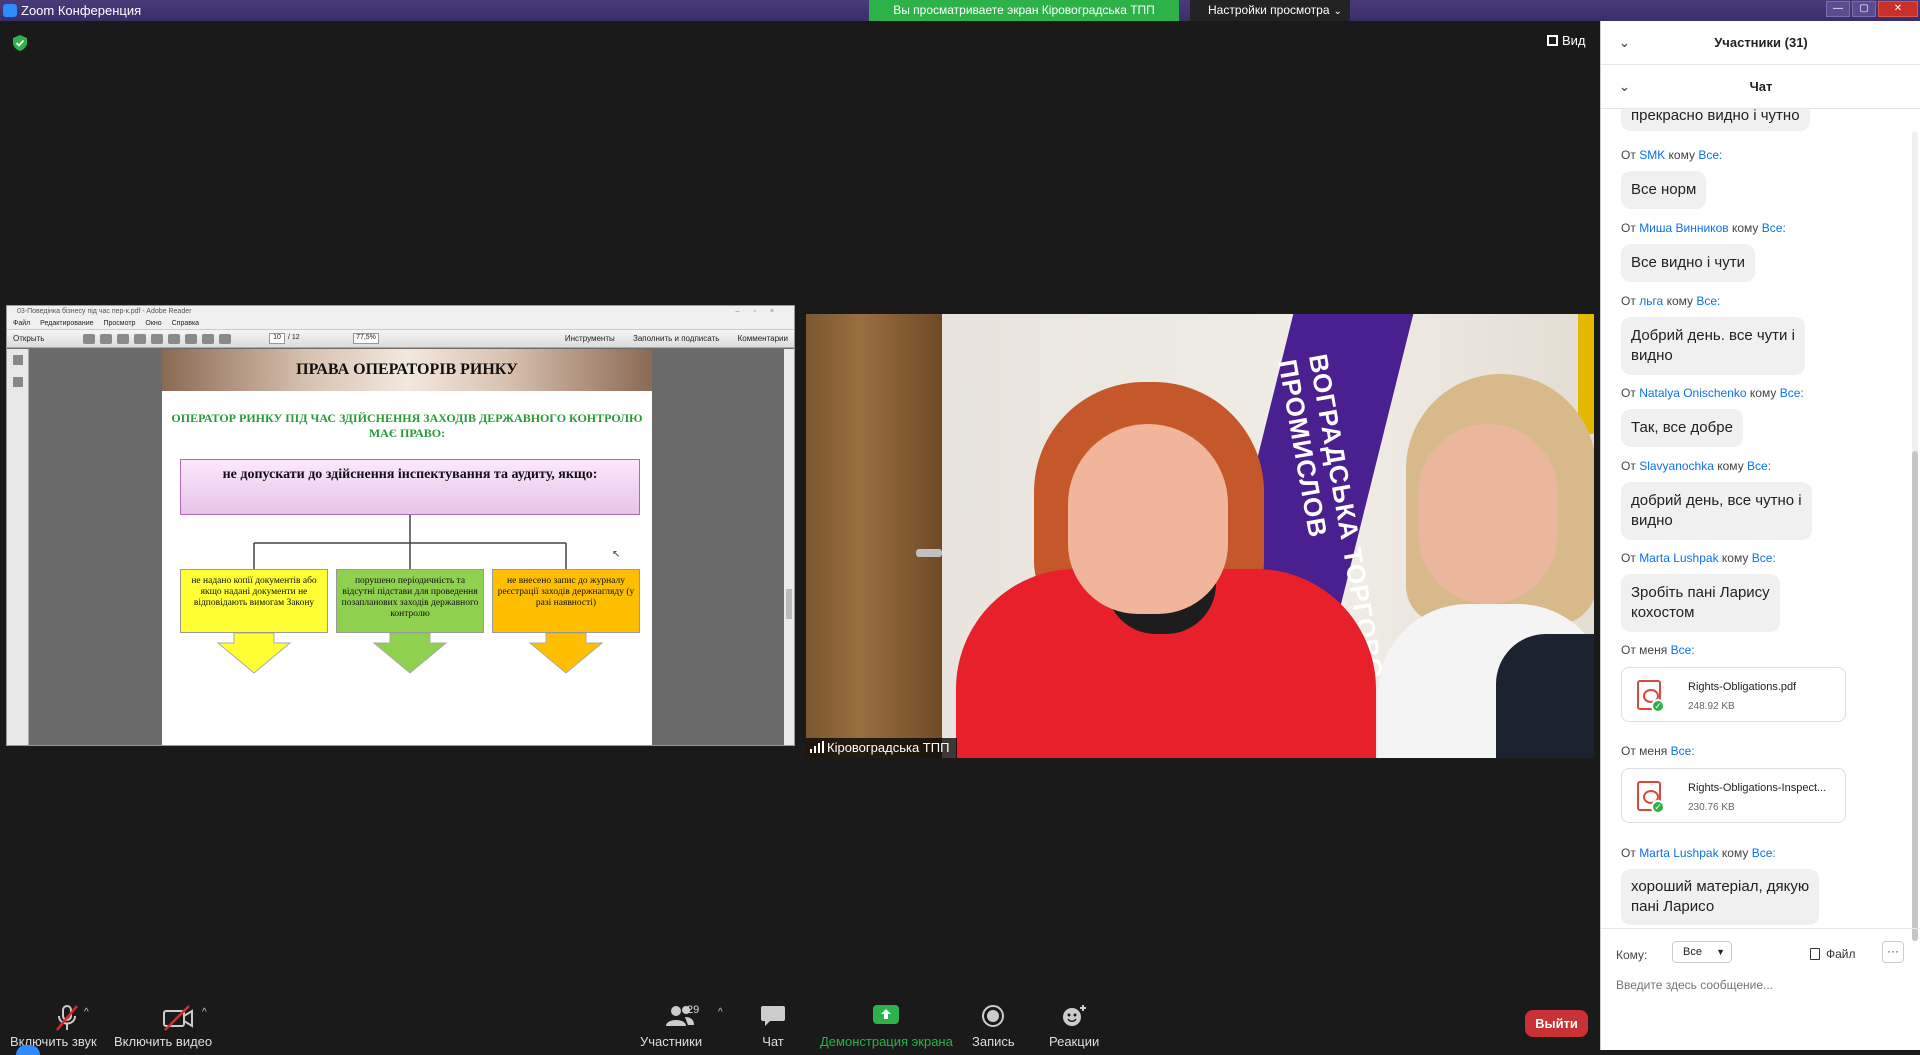 Image resolution: width=1920 pixels, height=1055 pixels. What do you see at coordinates (10, 10) in the screenshot?
I see `zoom-app-icon` at bounding box center [10, 10].